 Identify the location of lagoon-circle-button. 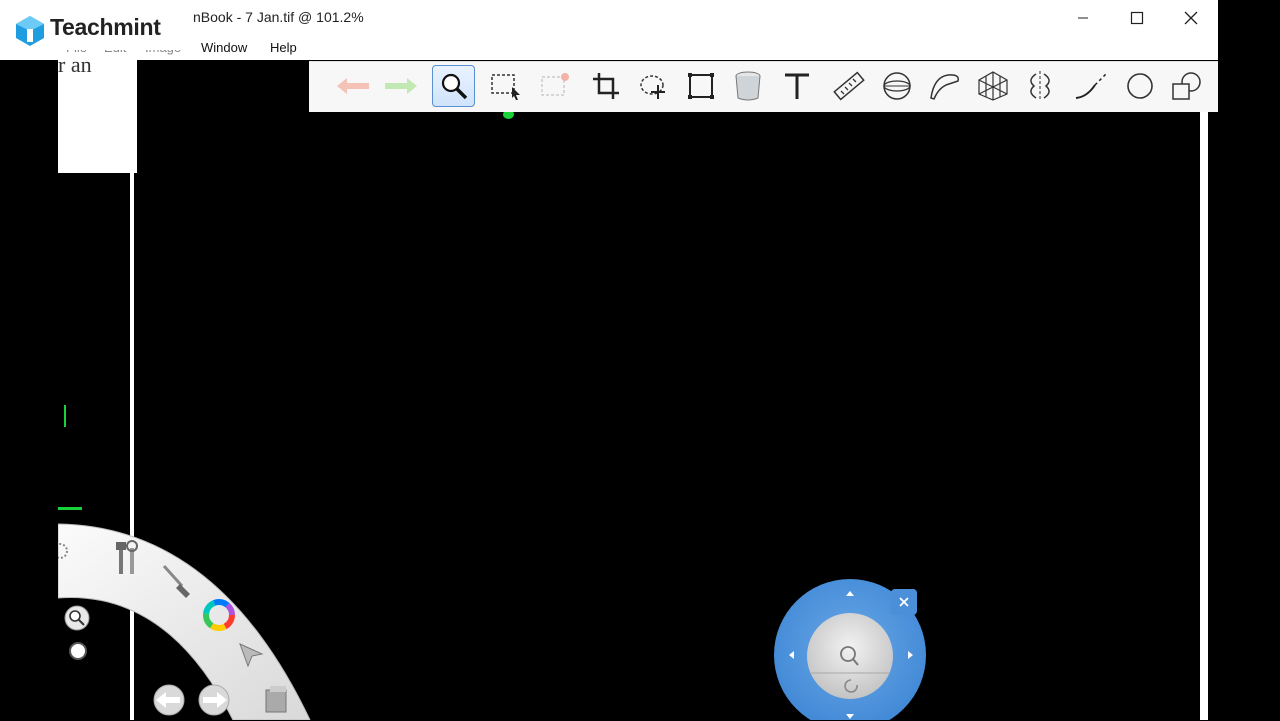
(78, 651).